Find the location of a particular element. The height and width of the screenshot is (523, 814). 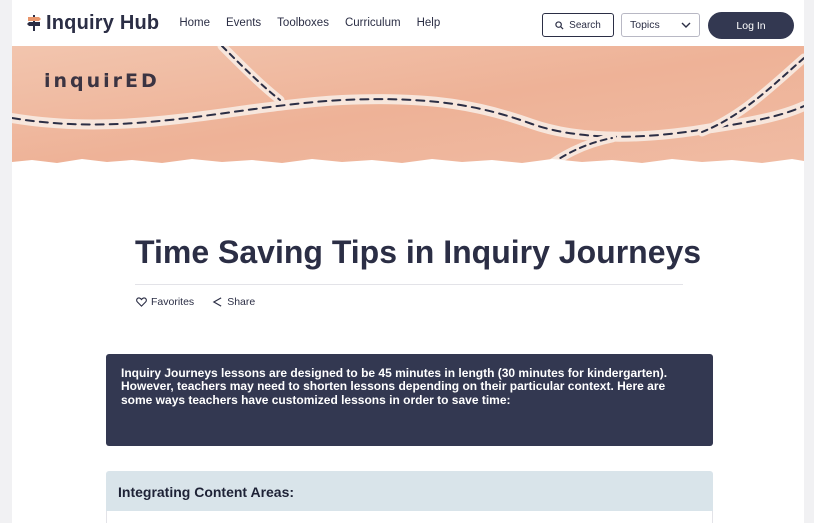

topics-dropdown: Topics is located at coordinates (660, 25).